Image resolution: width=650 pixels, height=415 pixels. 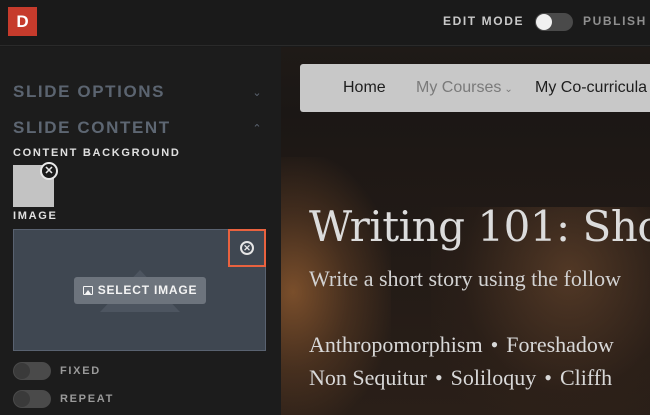 What do you see at coordinates (368, 377) in the screenshot?
I see `term: Non Sequitur` at bounding box center [368, 377].